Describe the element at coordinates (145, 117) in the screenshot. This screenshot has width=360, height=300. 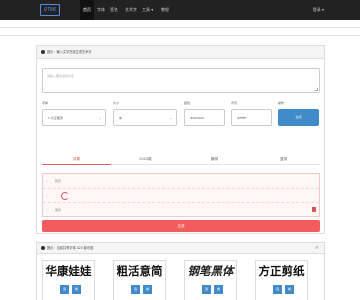
I see `size-select: 中 ⌄` at that location.